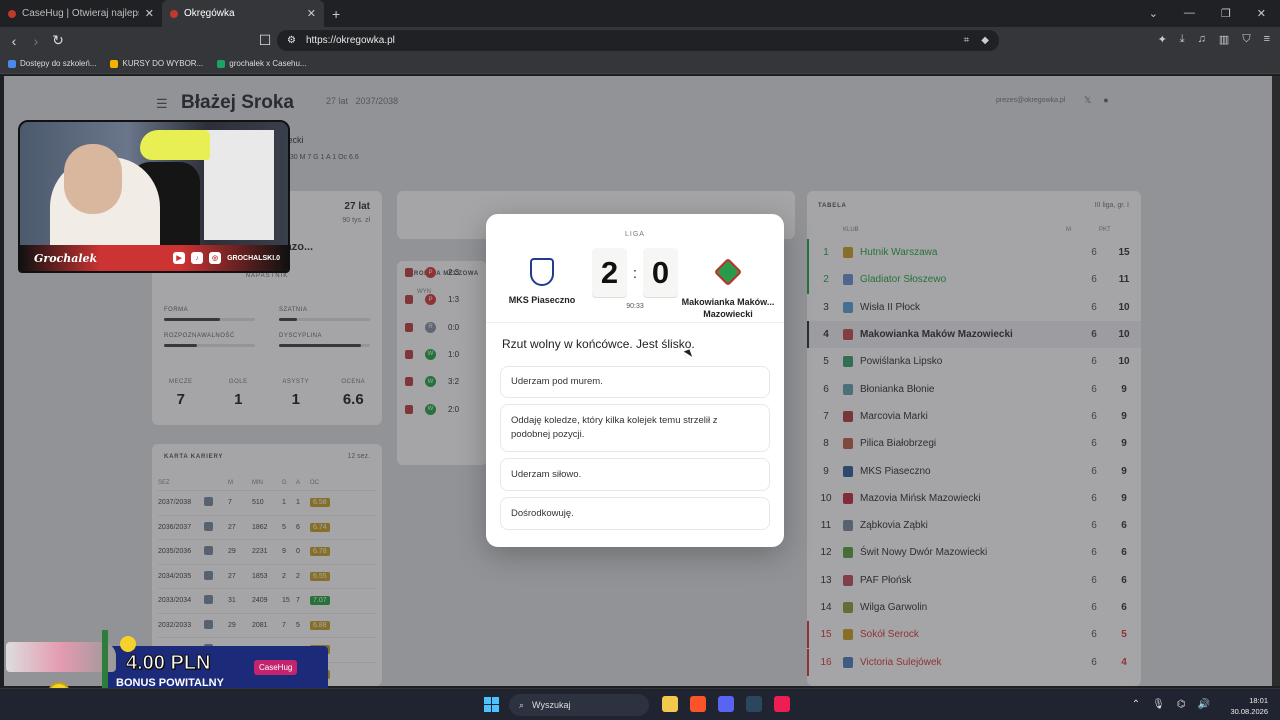 This screenshot has height=720, width=1280. I want to click on network-icon: ⌬, so click(1181, 704).